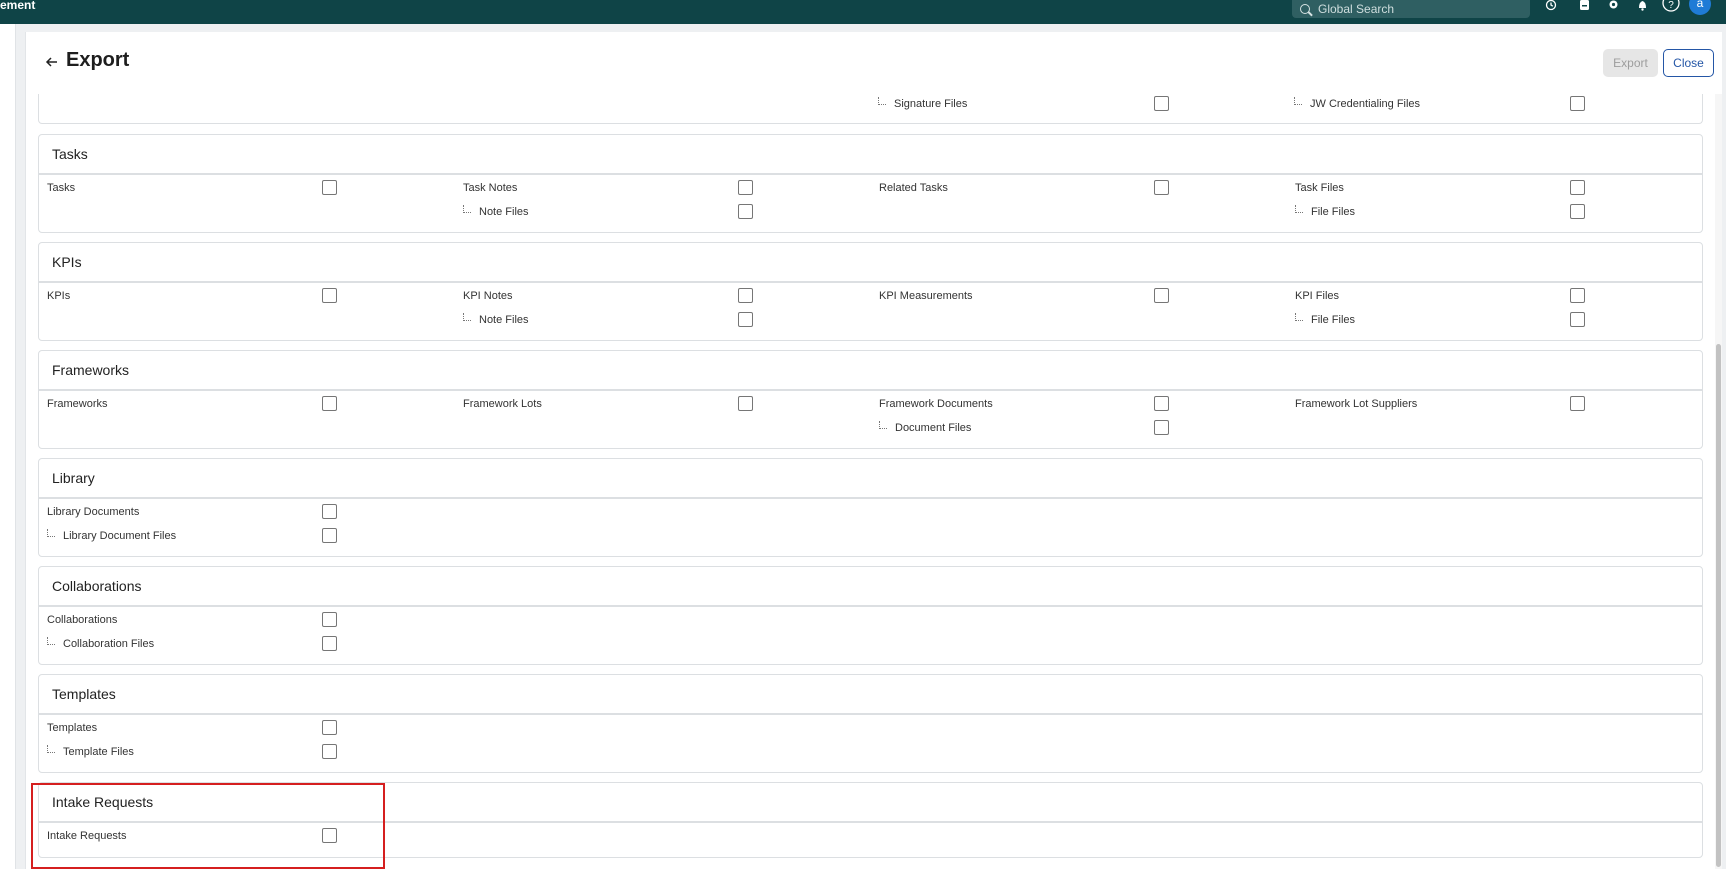  Describe the element at coordinates (502, 404) in the screenshot. I see `list-item: Framework Lots` at that location.